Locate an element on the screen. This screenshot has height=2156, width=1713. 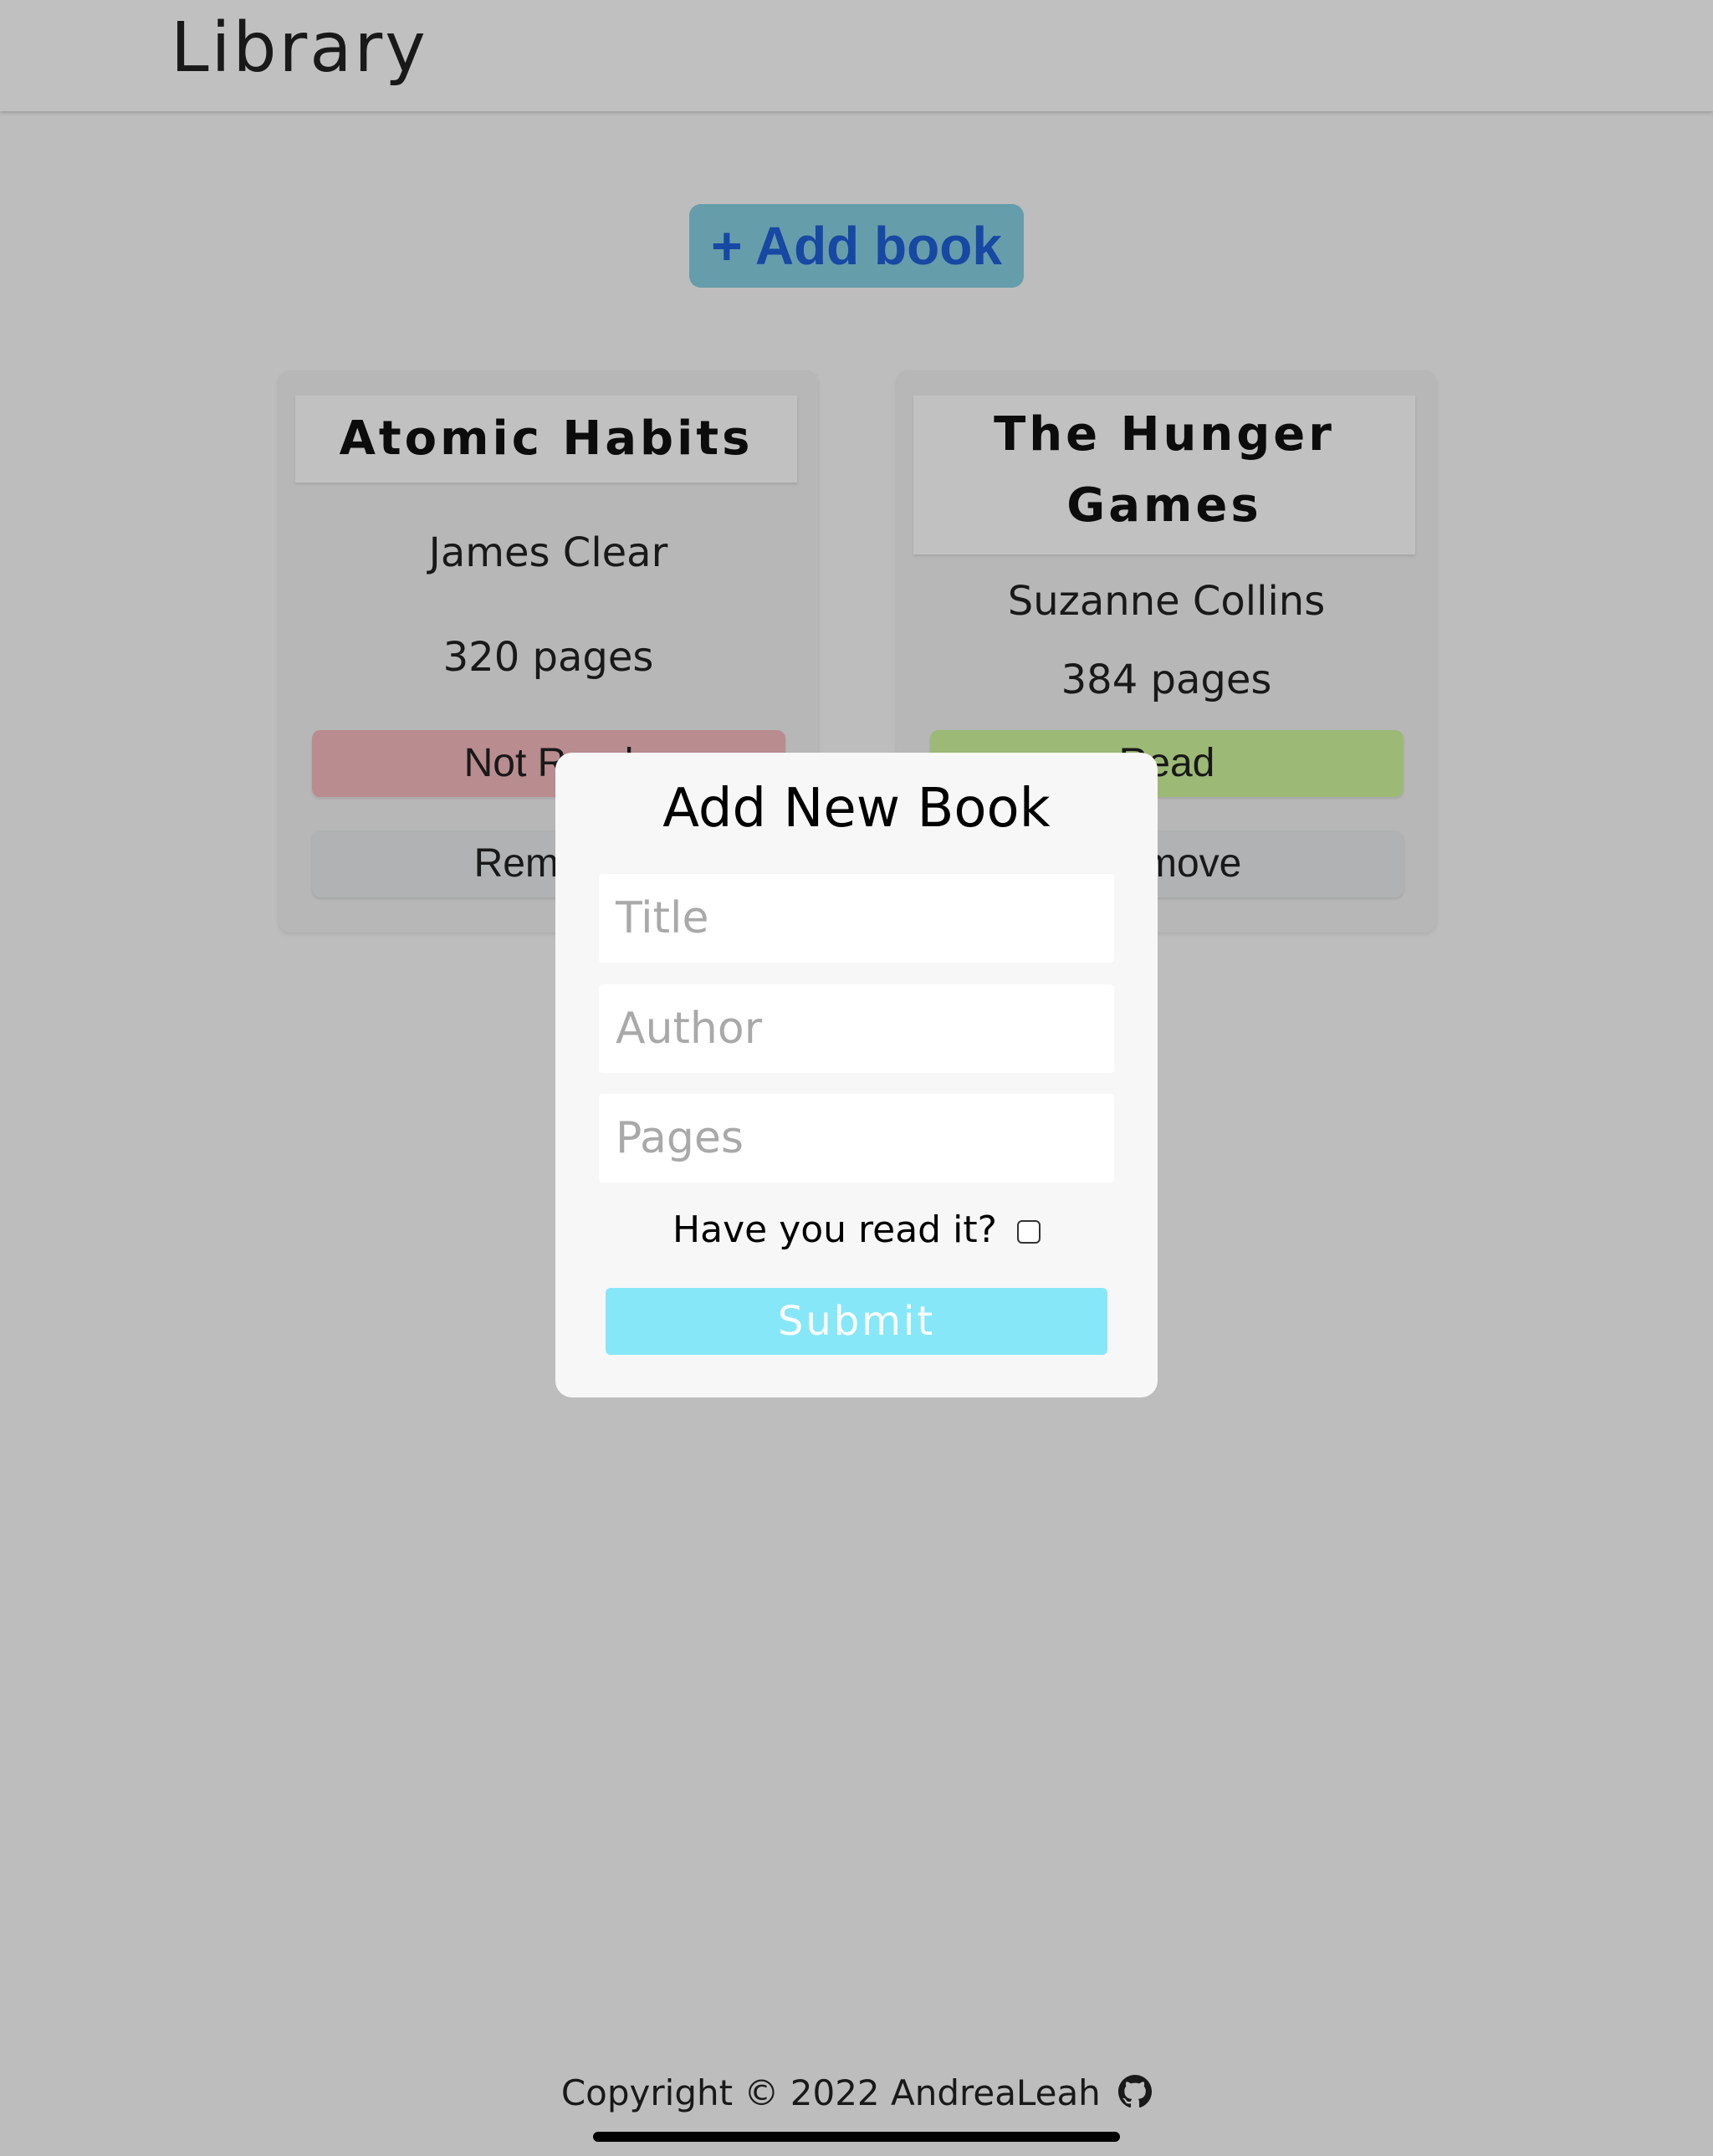
read-label: Have you read it? is located at coordinates (834, 1229).